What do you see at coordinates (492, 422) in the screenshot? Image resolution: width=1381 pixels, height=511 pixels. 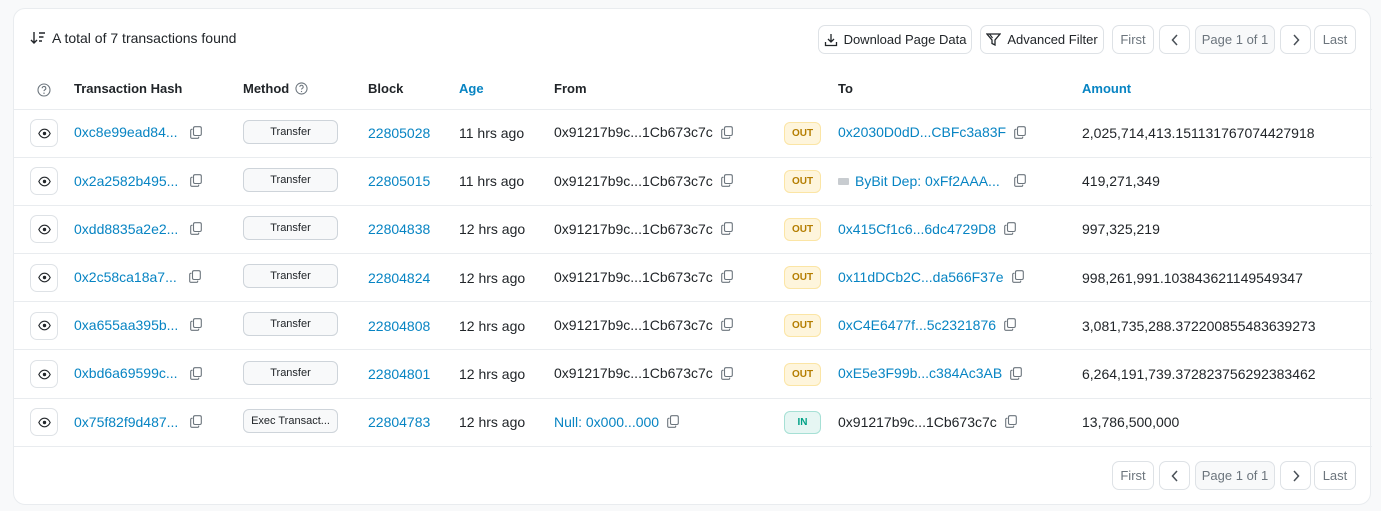 I see `age-text: 12 hrs ago` at bounding box center [492, 422].